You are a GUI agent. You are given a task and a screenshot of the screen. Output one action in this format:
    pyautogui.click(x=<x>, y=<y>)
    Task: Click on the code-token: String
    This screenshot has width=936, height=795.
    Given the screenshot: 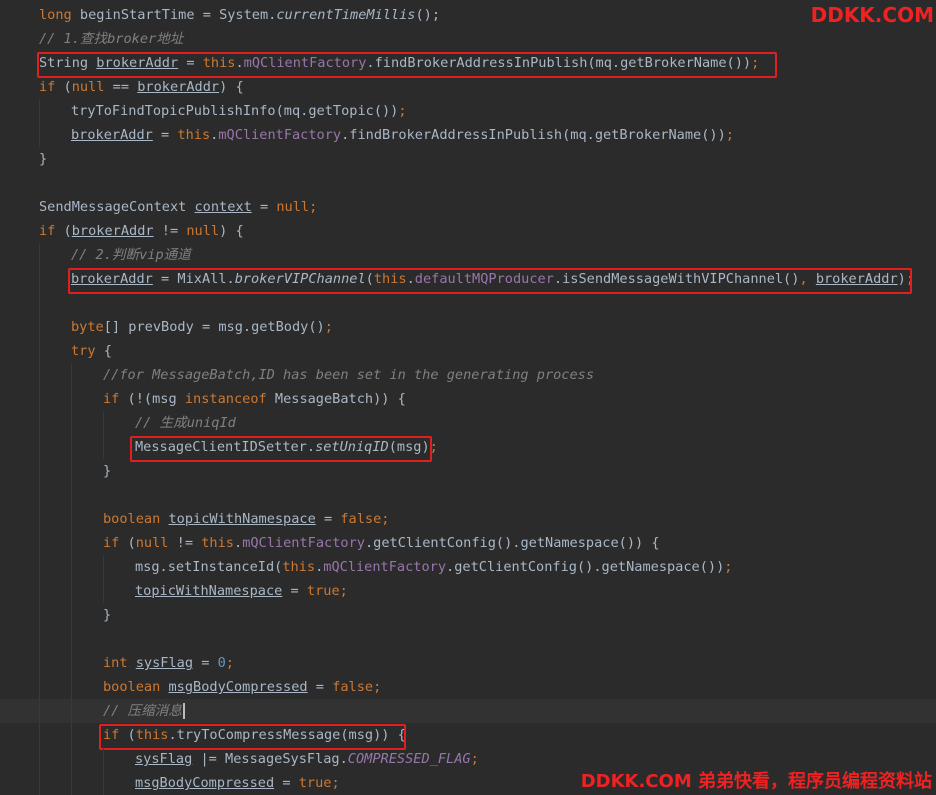 What is the action you would take?
    pyautogui.click(x=68, y=63)
    